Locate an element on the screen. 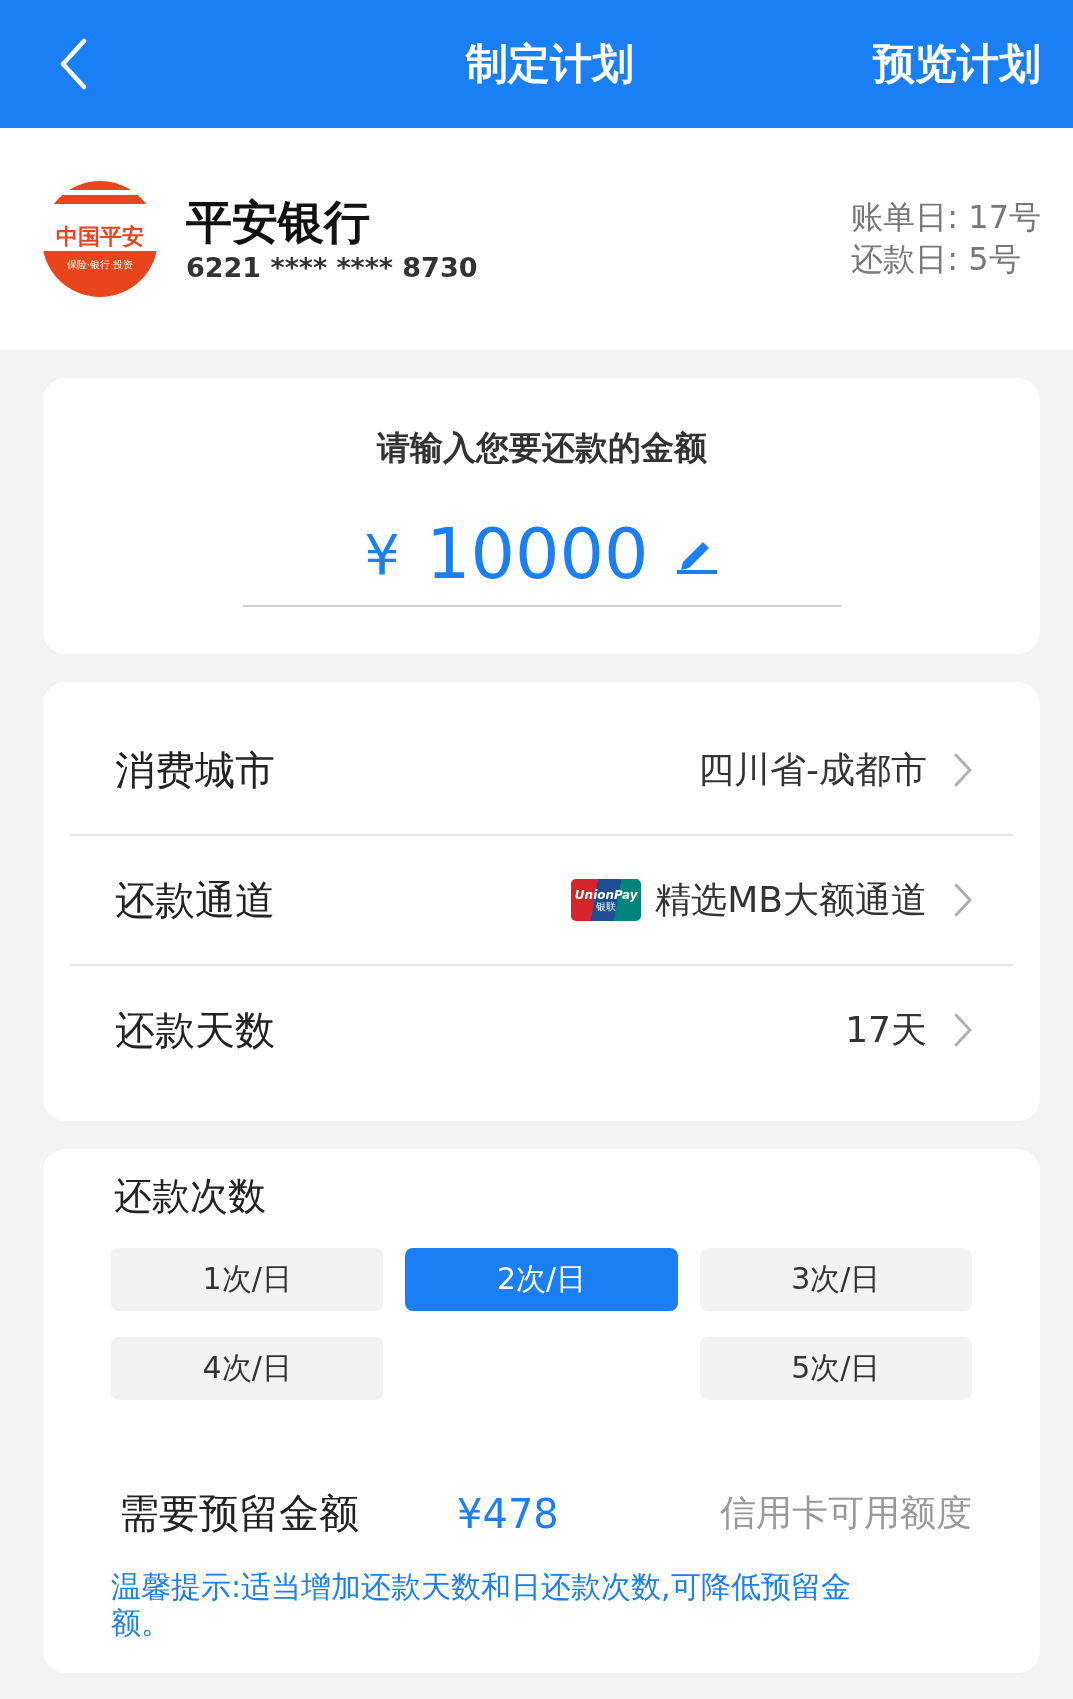 This screenshot has width=1073, height=1699. reserve-amount: ¥478 is located at coordinates (508, 1513).